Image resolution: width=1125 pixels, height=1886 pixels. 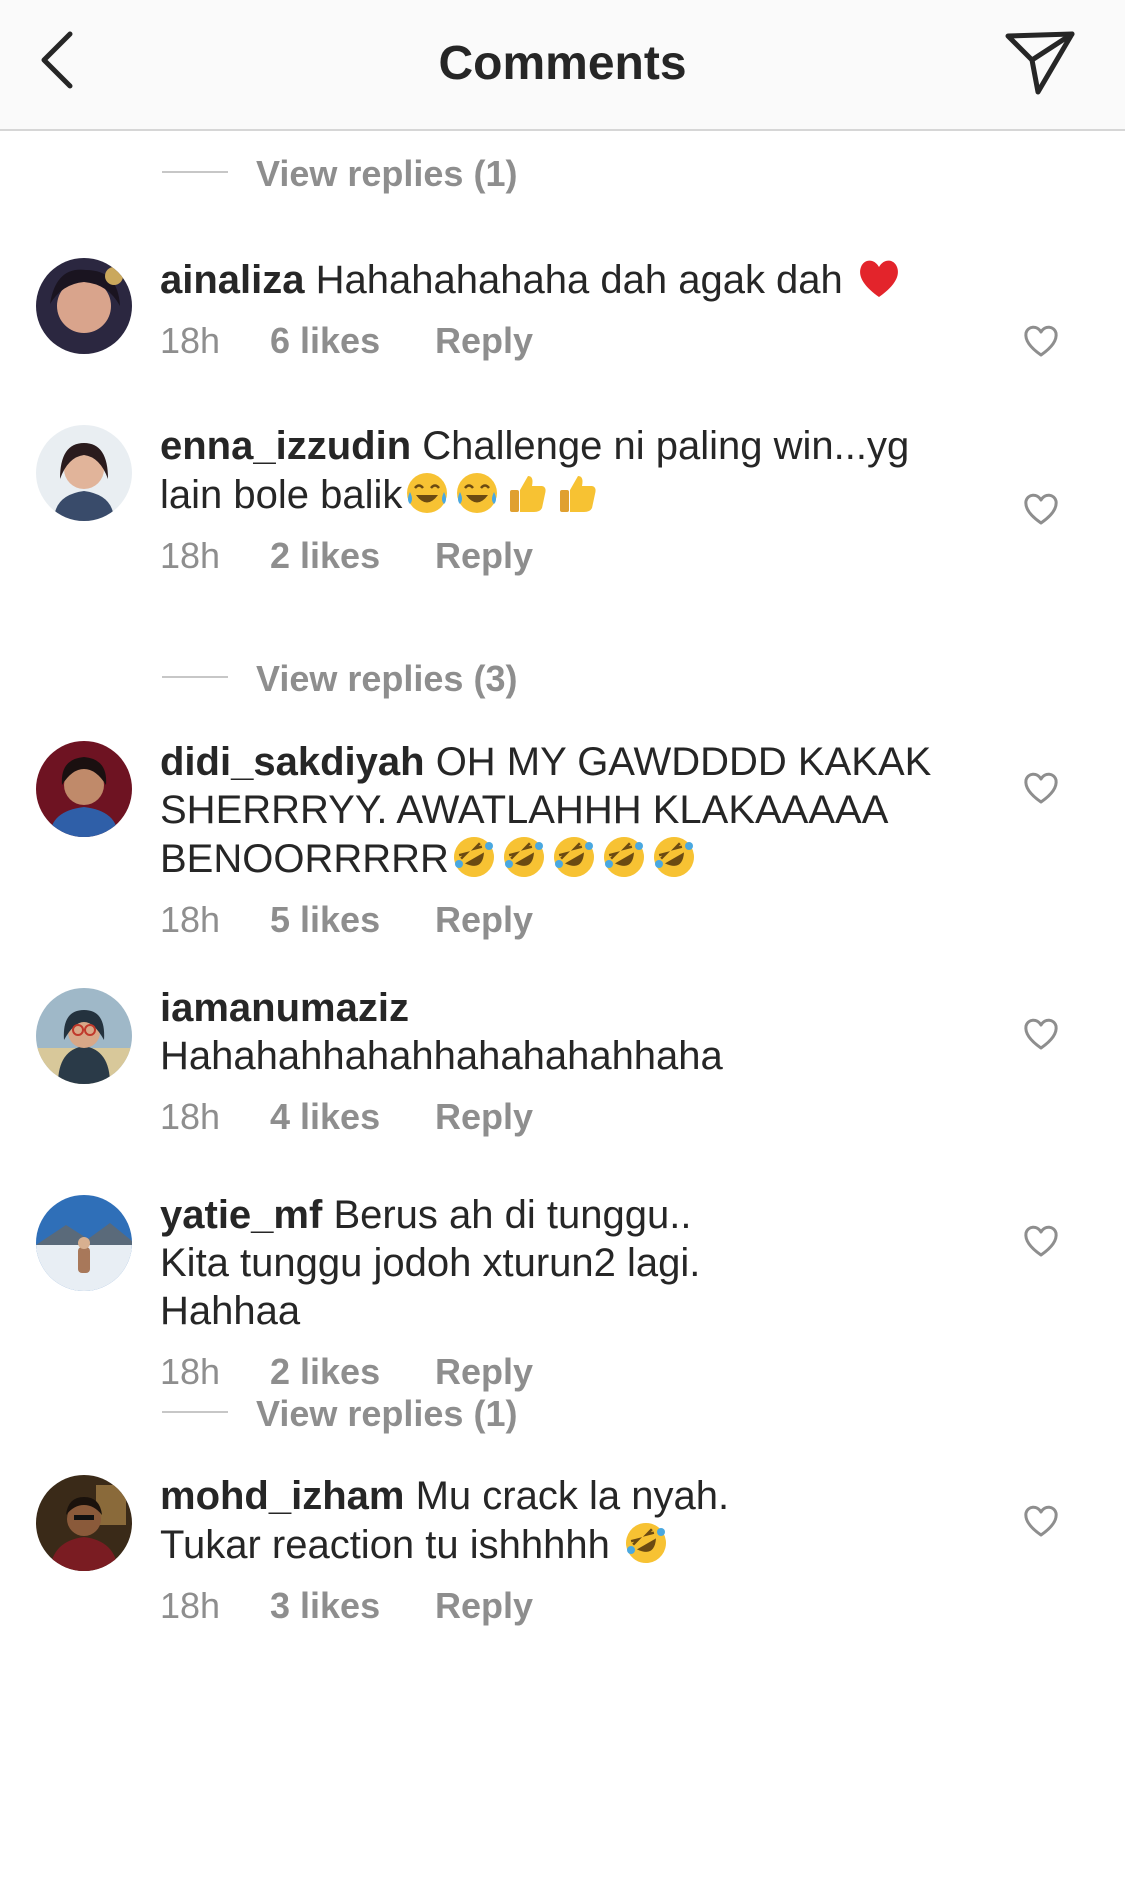 What do you see at coordinates (352, 341) in the screenshot?
I see `comment-likes: 6 likes` at bounding box center [352, 341].